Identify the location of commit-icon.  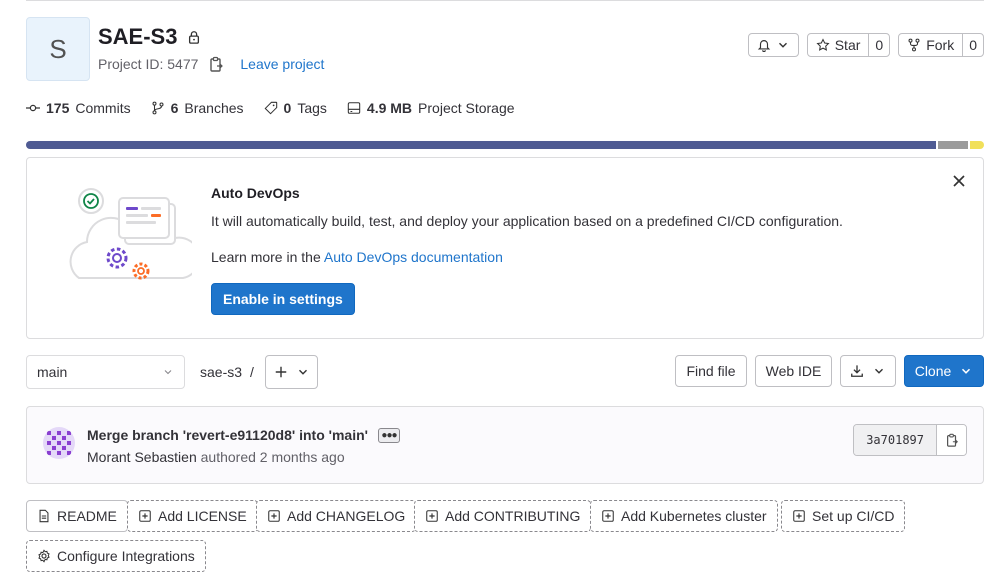
(33, 108).